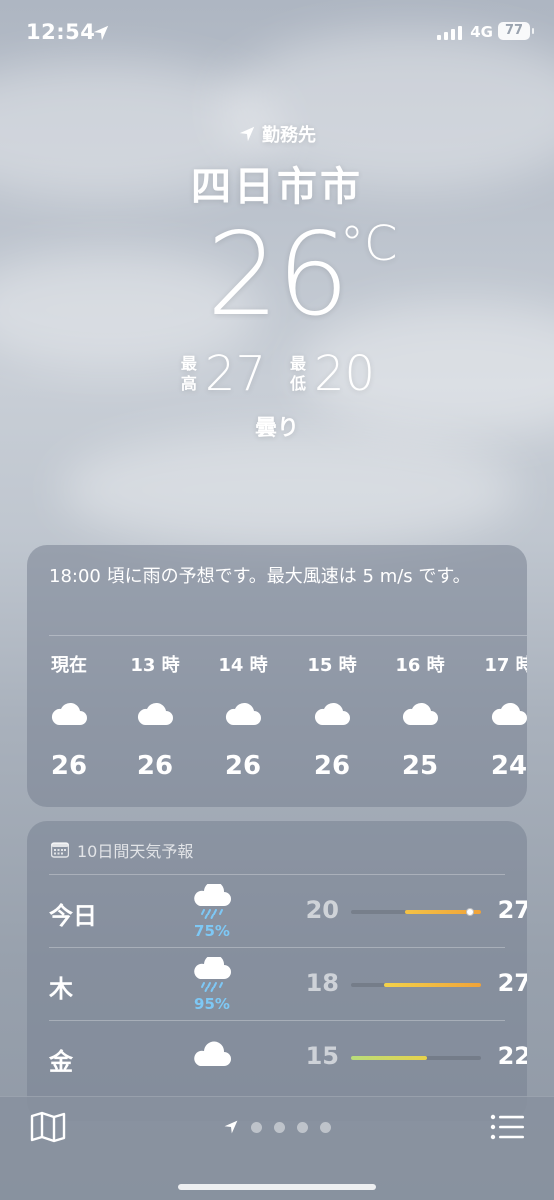  What do you see at coordinates (277, 1187) in the screenshot?
I see `home-indicator` at bounding box center [277, 1187].